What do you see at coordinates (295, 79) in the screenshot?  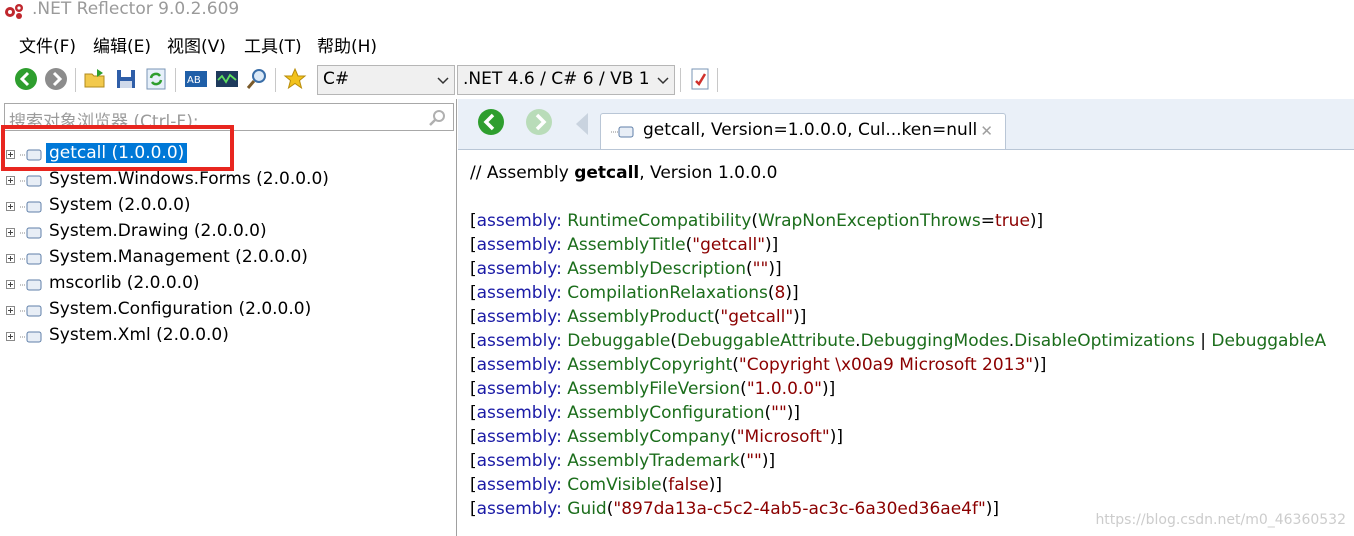 I see `bookmark-star-icon` at bounding box center [295, 79].